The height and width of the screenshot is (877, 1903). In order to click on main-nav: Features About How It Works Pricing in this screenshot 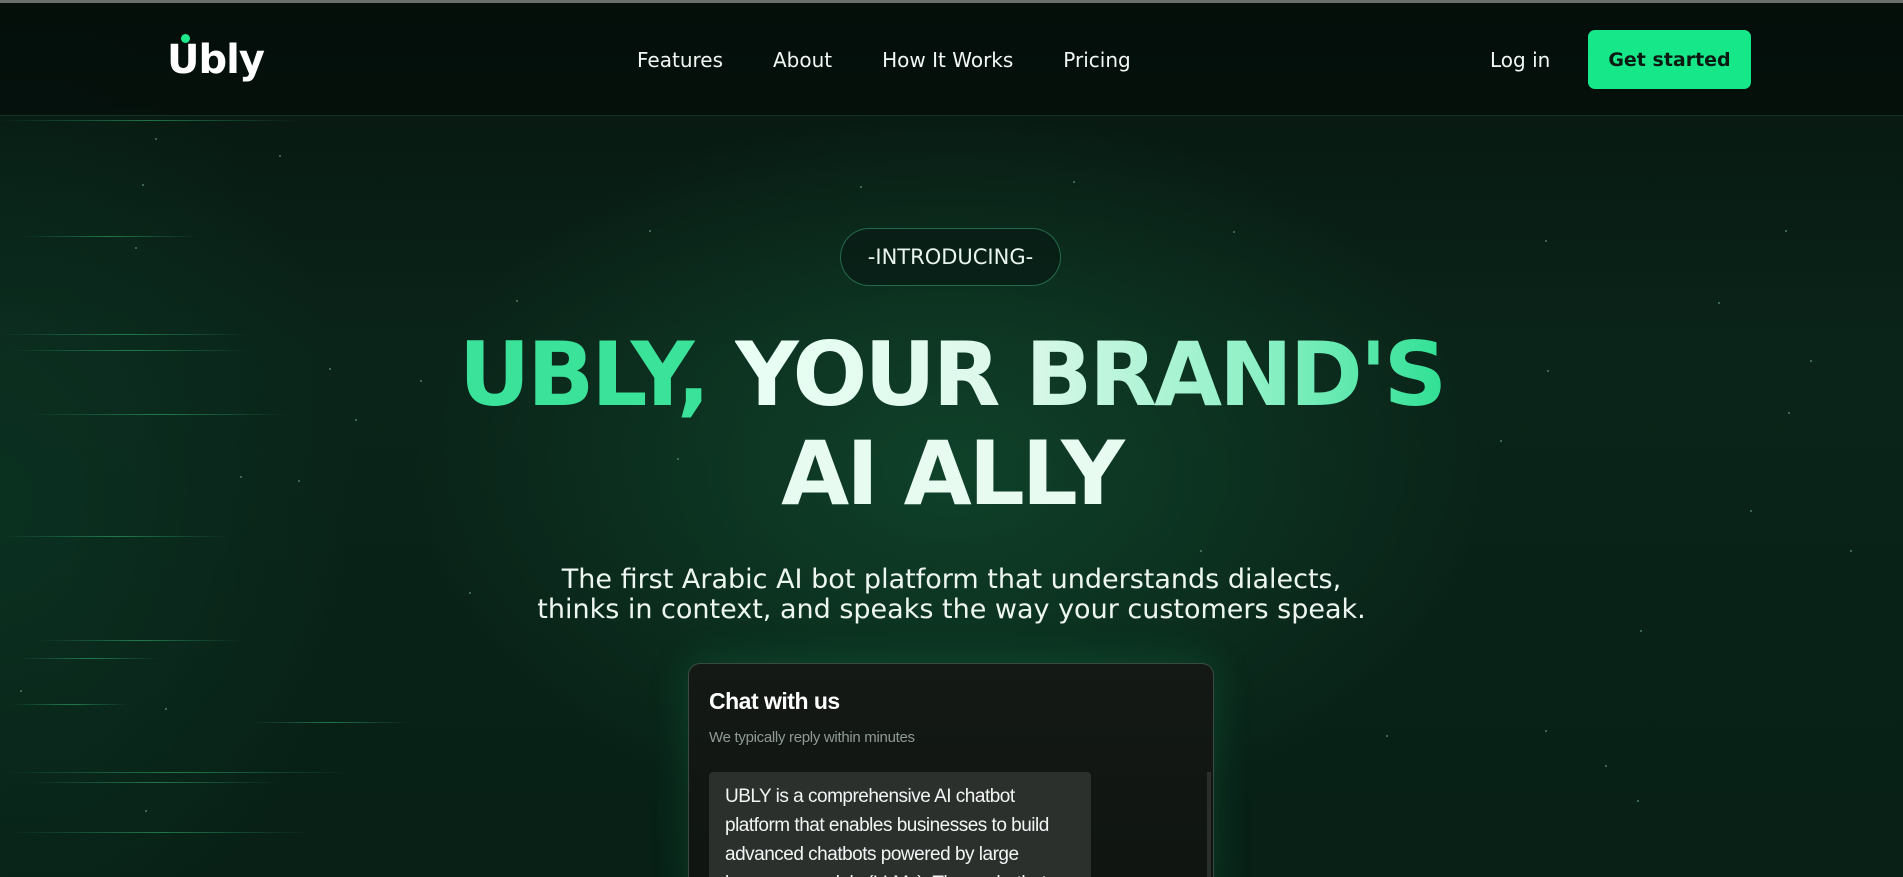, I will do `click(884, 60)`.